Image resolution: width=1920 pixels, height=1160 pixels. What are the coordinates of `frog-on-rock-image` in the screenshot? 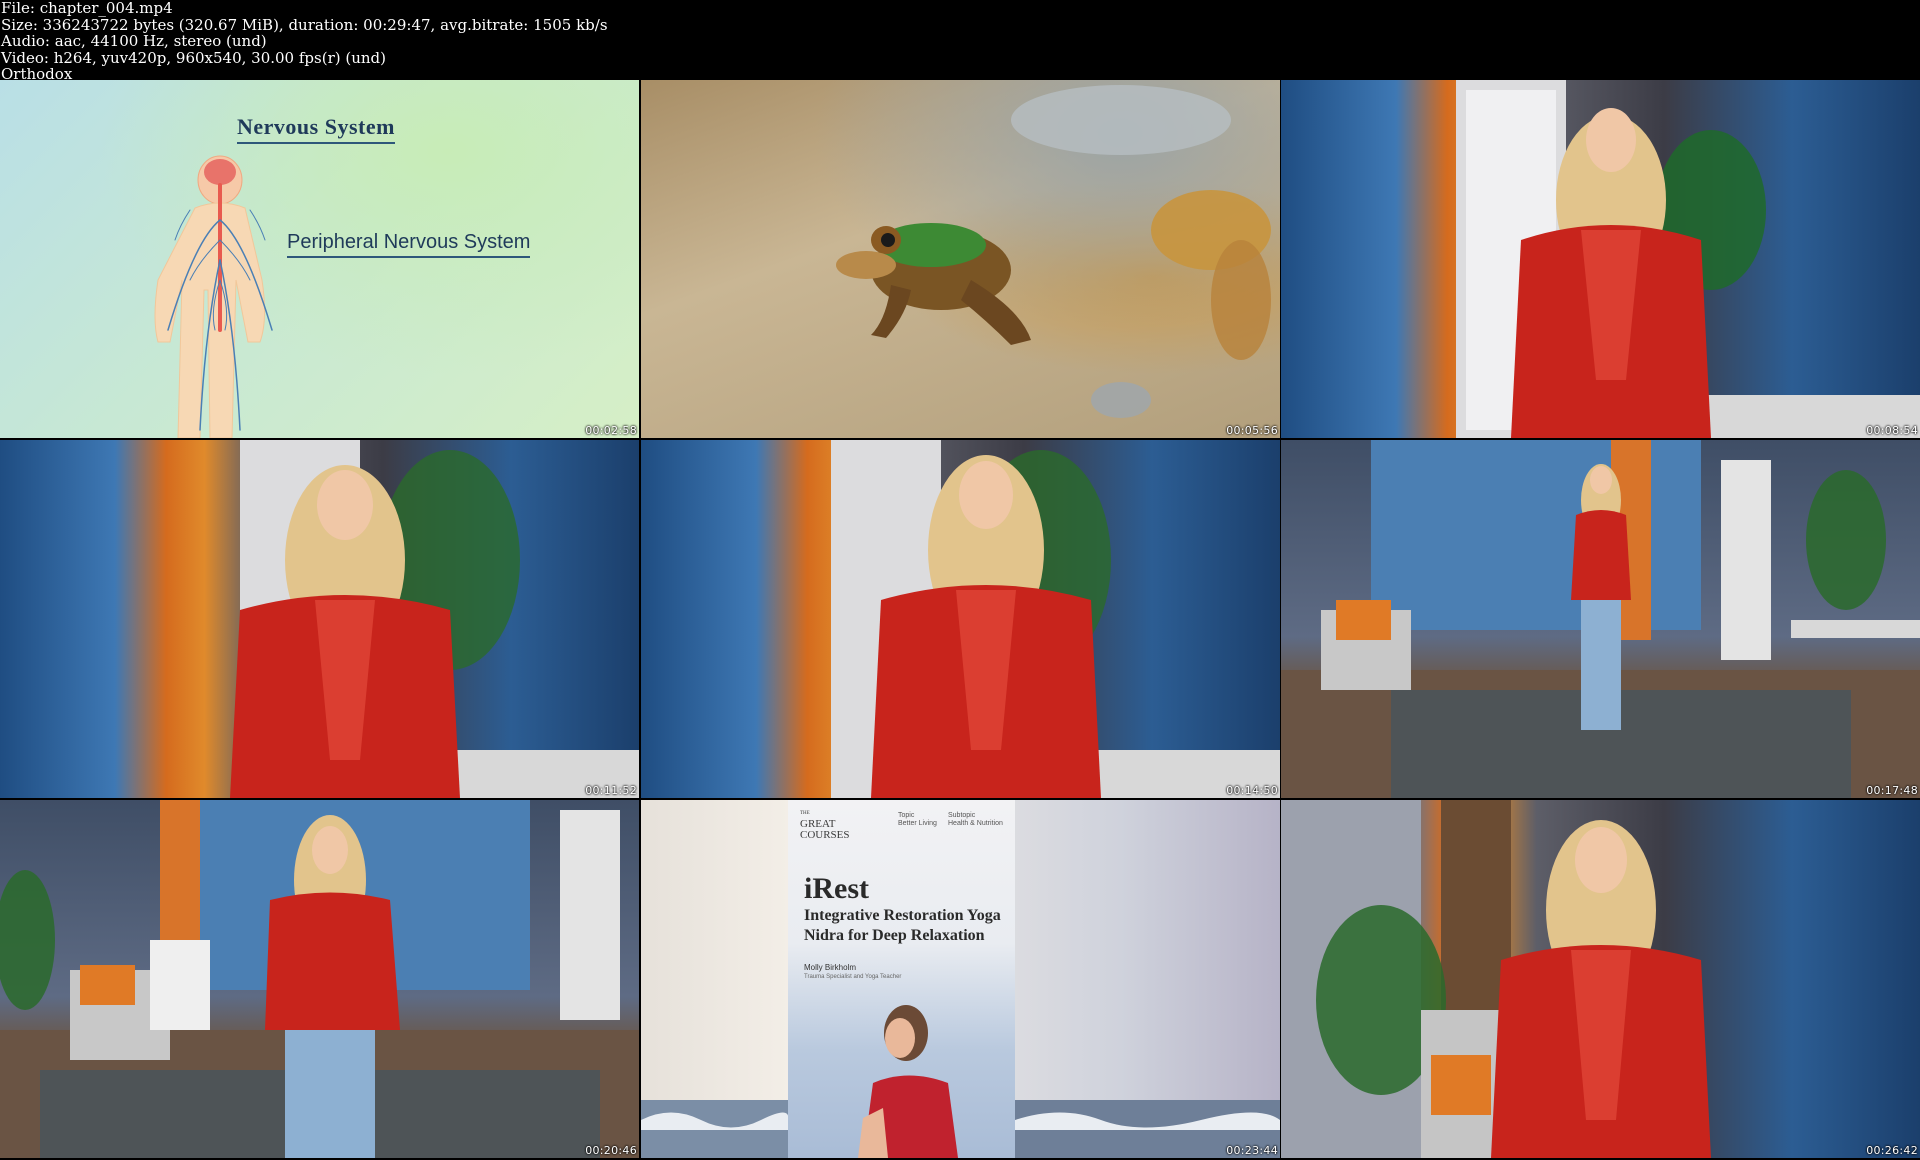 It's located at (1053, 251).